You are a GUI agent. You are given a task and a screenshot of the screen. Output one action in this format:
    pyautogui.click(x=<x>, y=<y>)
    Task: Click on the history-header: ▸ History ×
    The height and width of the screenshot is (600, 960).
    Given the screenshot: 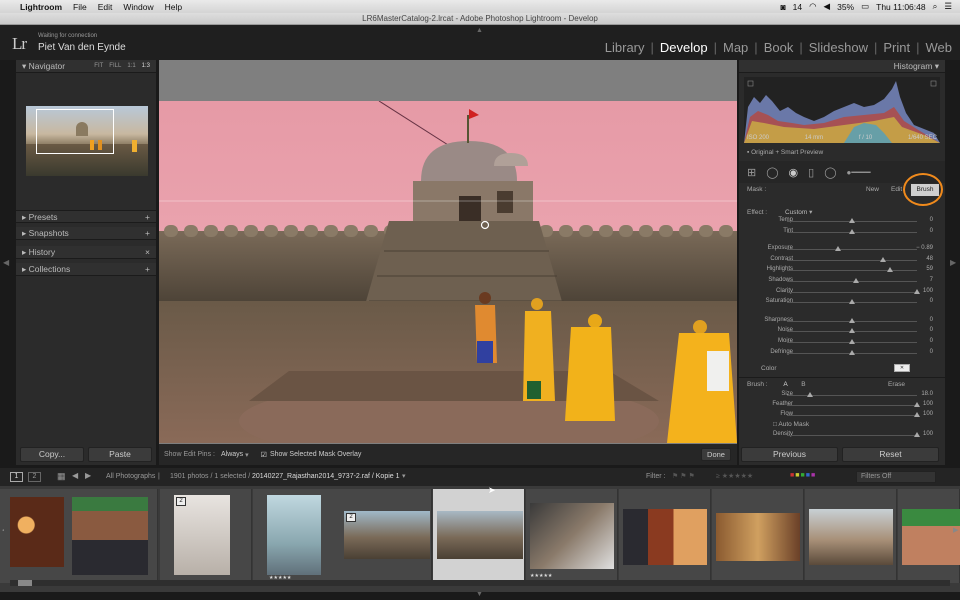 What is the action you would take?
    pyautogui.click(x=86, y=252)
    